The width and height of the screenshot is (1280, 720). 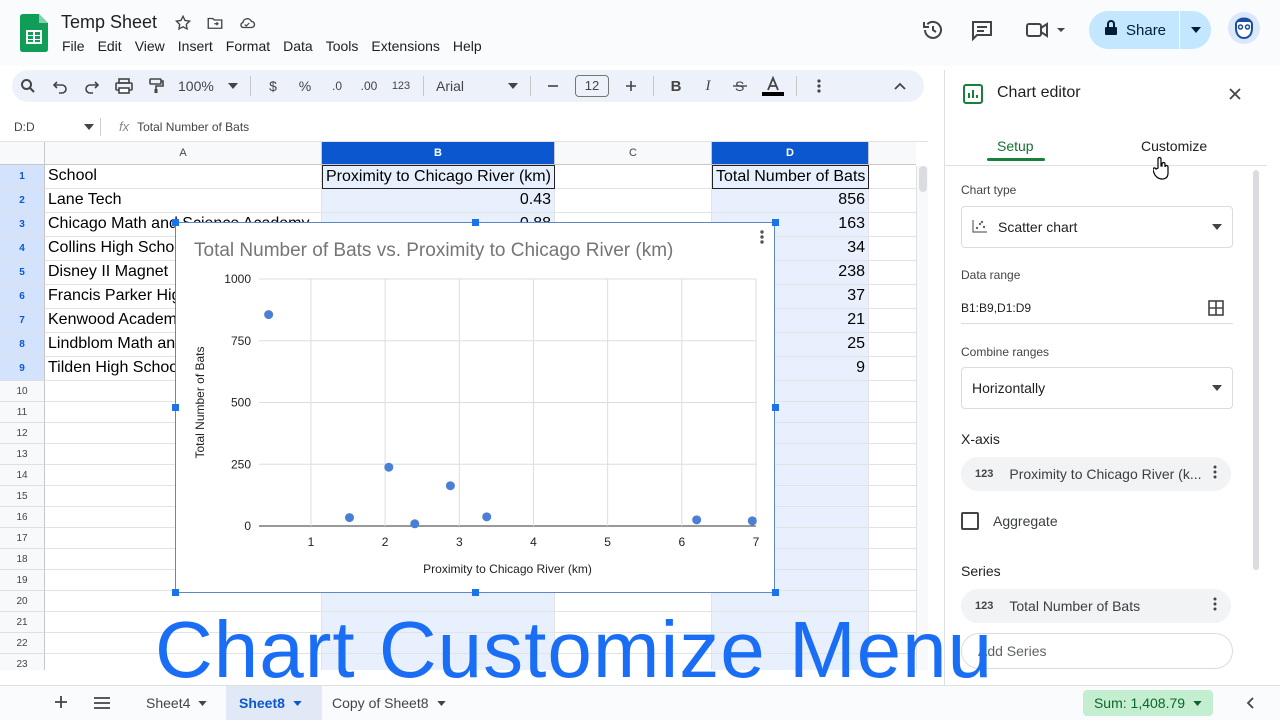 What do you see at coordinates (28, 86) in the screenshot?
I see `search-menus-icon` at bounding box center [28, 86].